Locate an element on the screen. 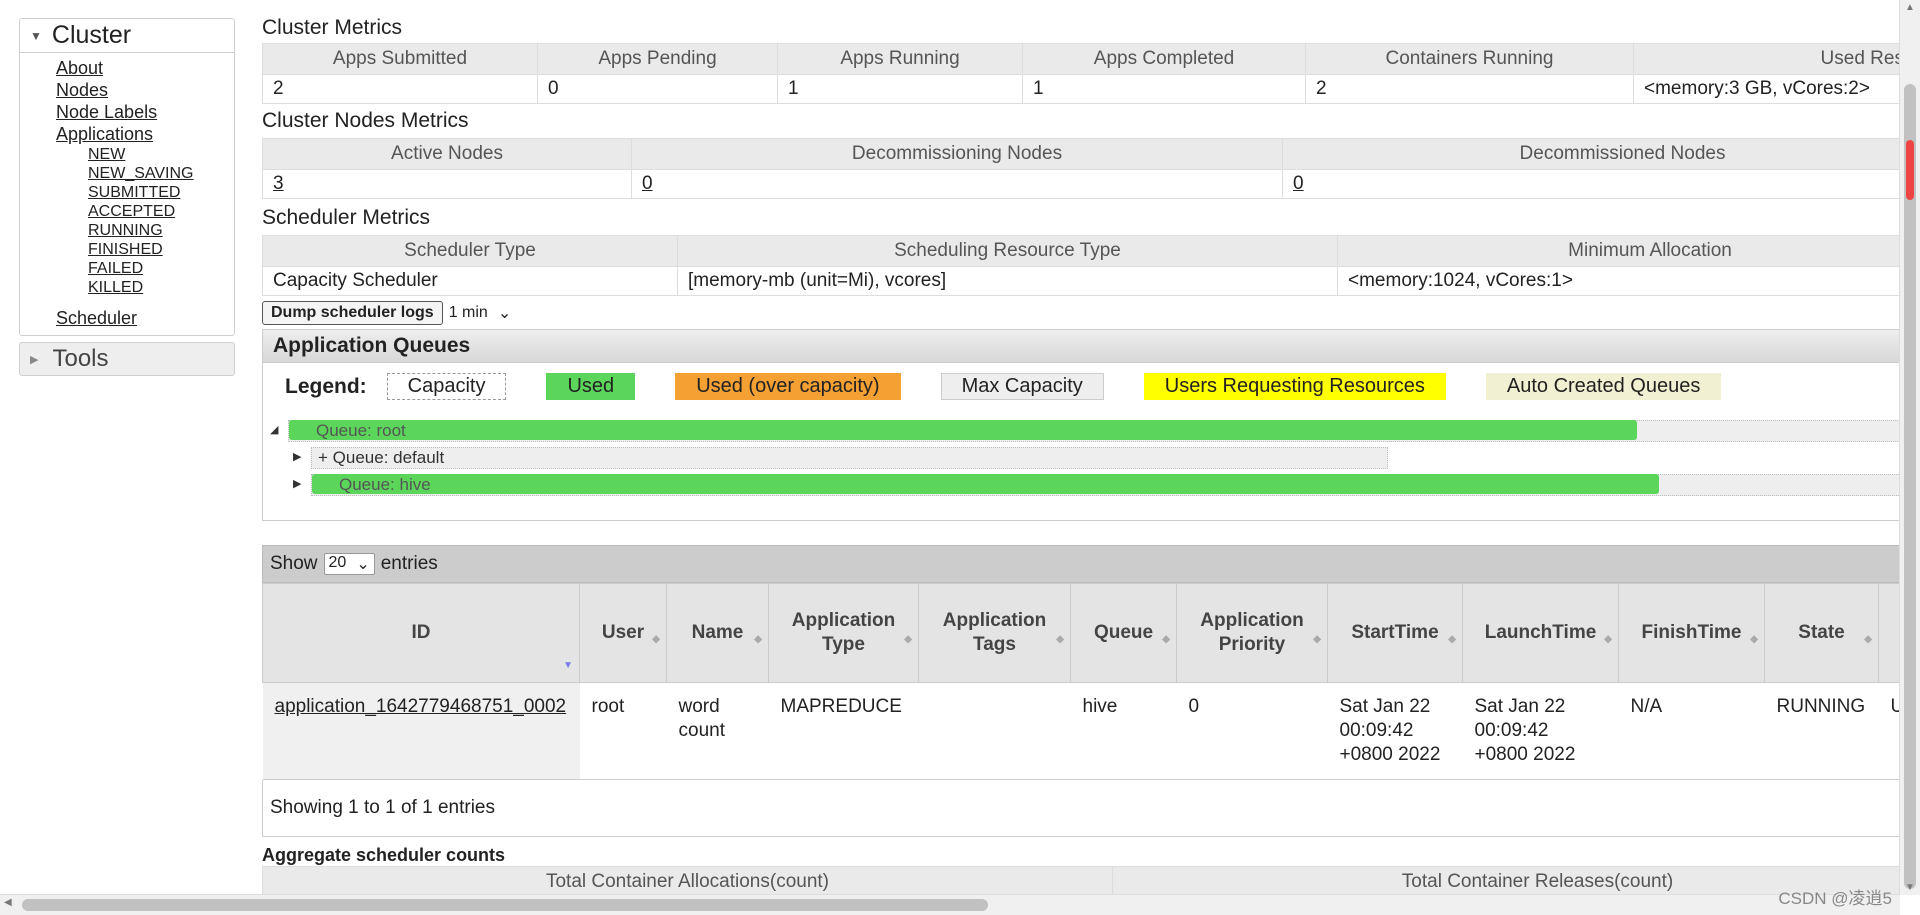 This screenshot has width=1920, height=915. scroll-down-arrow-icon: ▼ is located at coordinates (1910, 887).